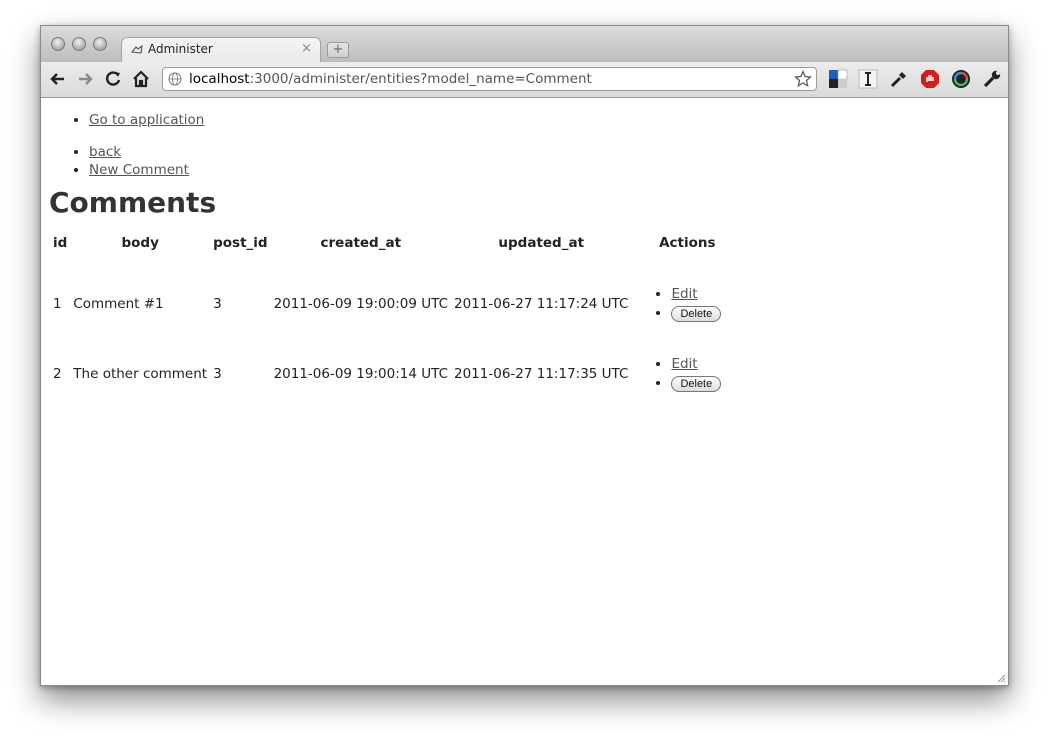 The image size is (1049, 741). What do you see at coordinates (361, 243) in the screenshot?
I see `column-header-created-at: created_at` at bounding box center [361, 243].